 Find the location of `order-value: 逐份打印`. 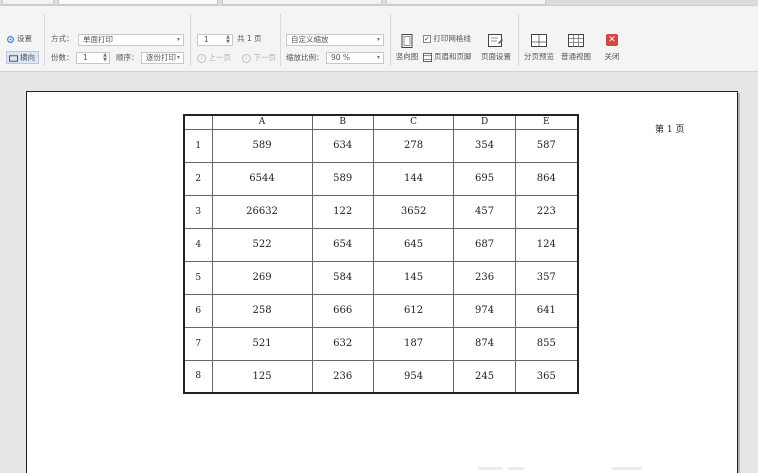

order-value: 逐份打印 is located at coordinates (161, 57).